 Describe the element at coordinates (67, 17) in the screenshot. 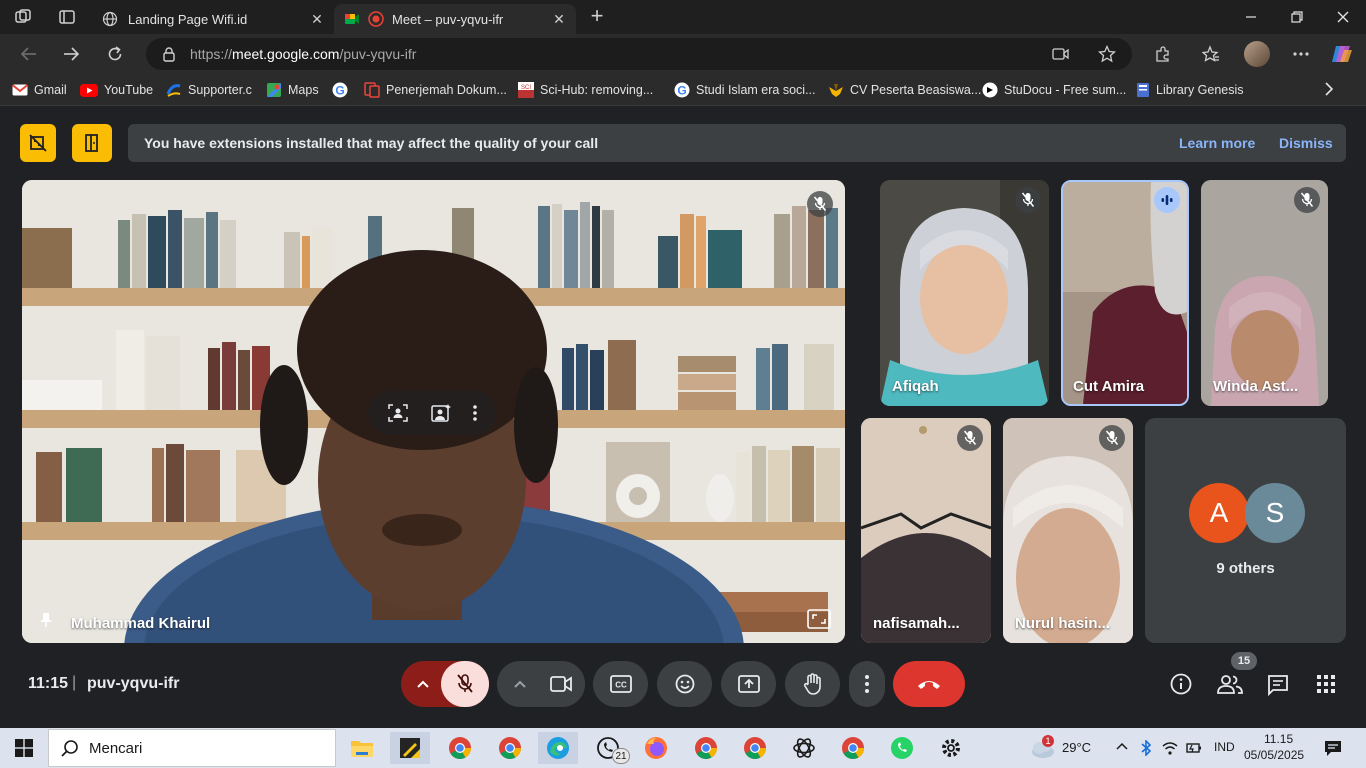

I see `tab-actions-icon` at that location.